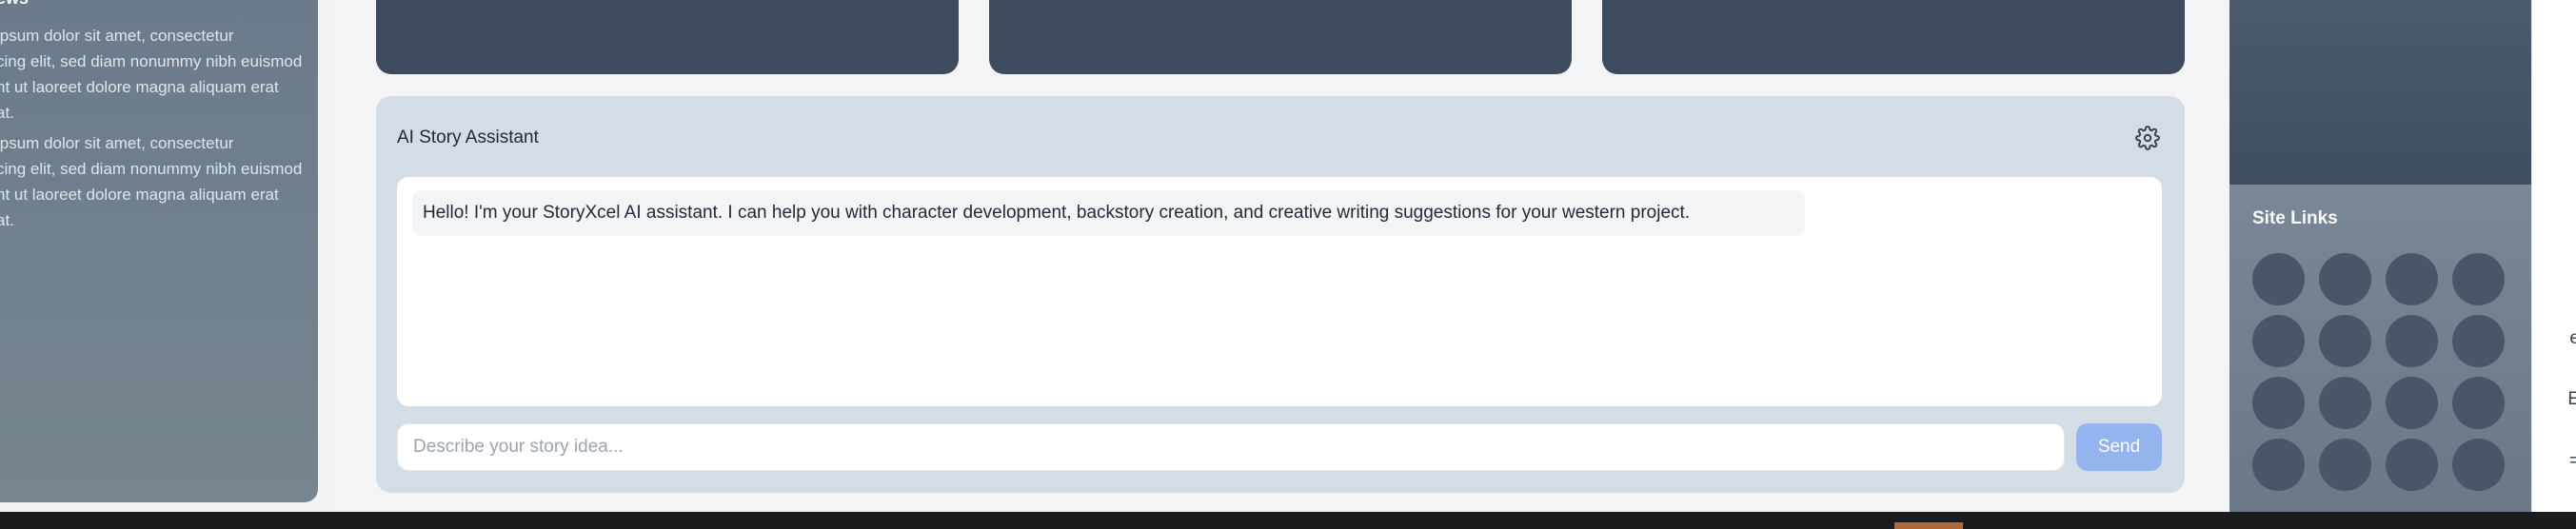  What do you see at coordinates (2571, 399) in the screenshot?
I see `edge-text: E` at bounding box center [2571, 399].